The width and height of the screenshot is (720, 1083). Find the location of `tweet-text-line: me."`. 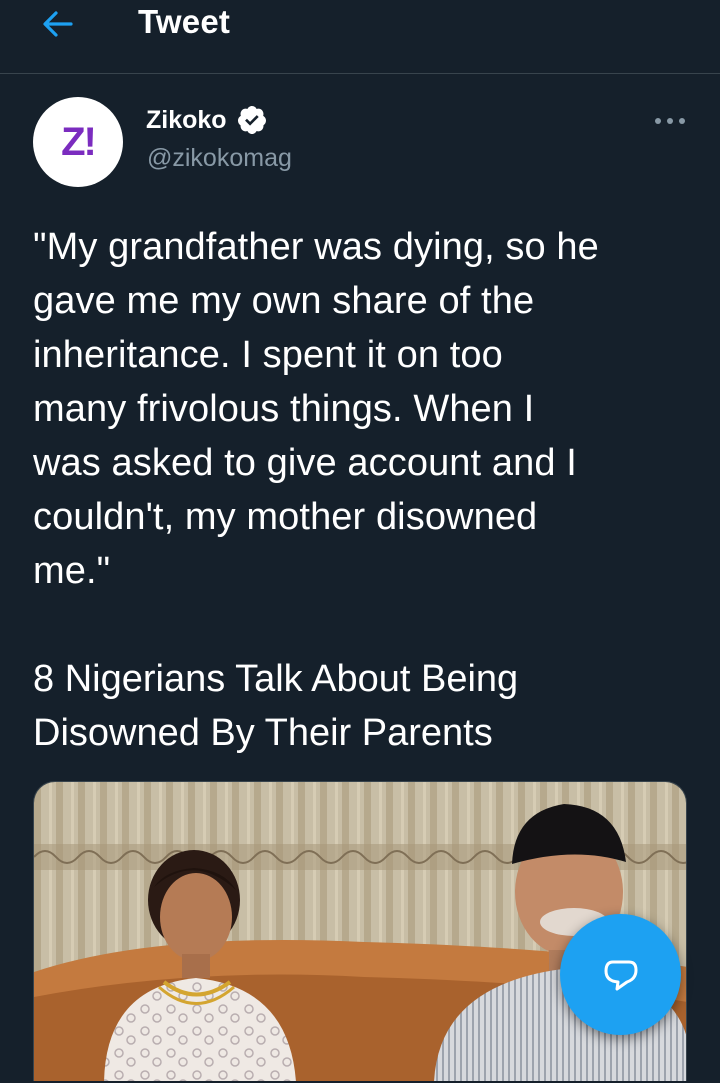

tweet-text-line: me." is located at coordinates (72, 571).